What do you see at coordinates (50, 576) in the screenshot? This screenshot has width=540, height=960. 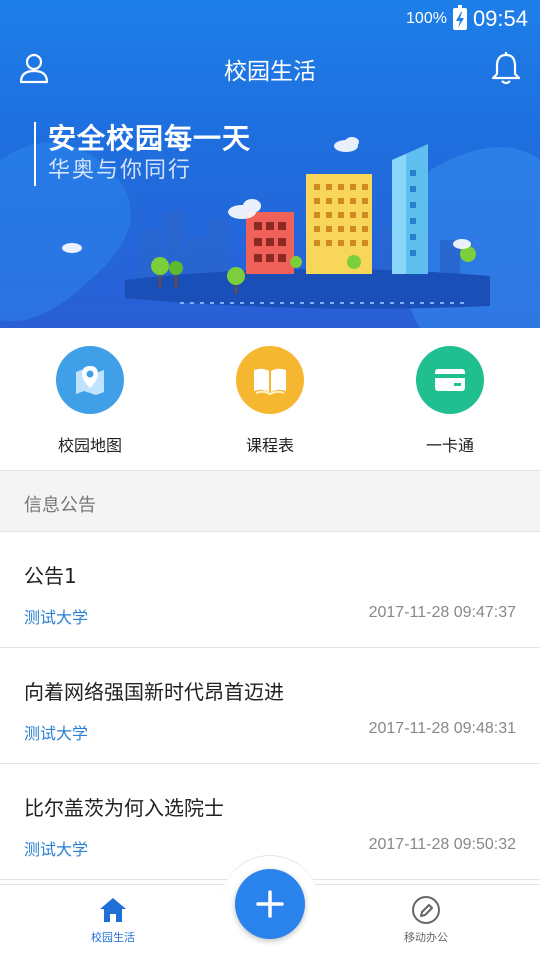 I see `announcement-title: 公告1` at bounding box center [50, 576].